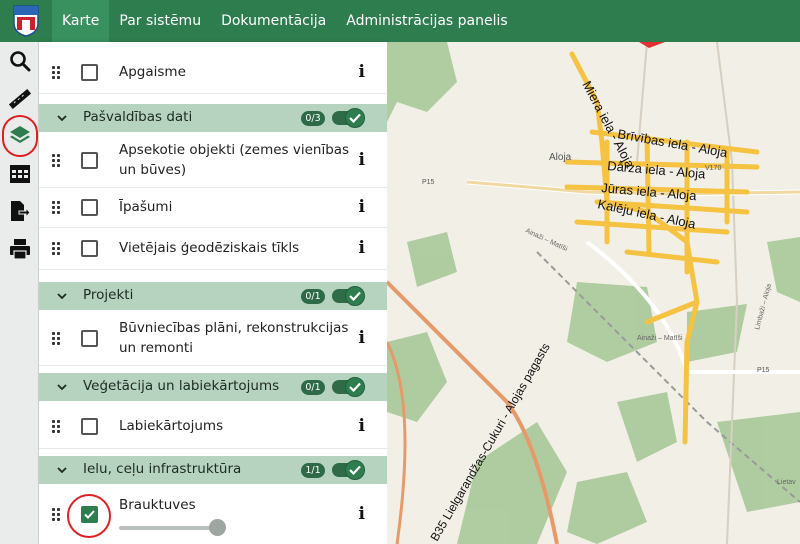  I want to click on search-icon, so click(19, 61).